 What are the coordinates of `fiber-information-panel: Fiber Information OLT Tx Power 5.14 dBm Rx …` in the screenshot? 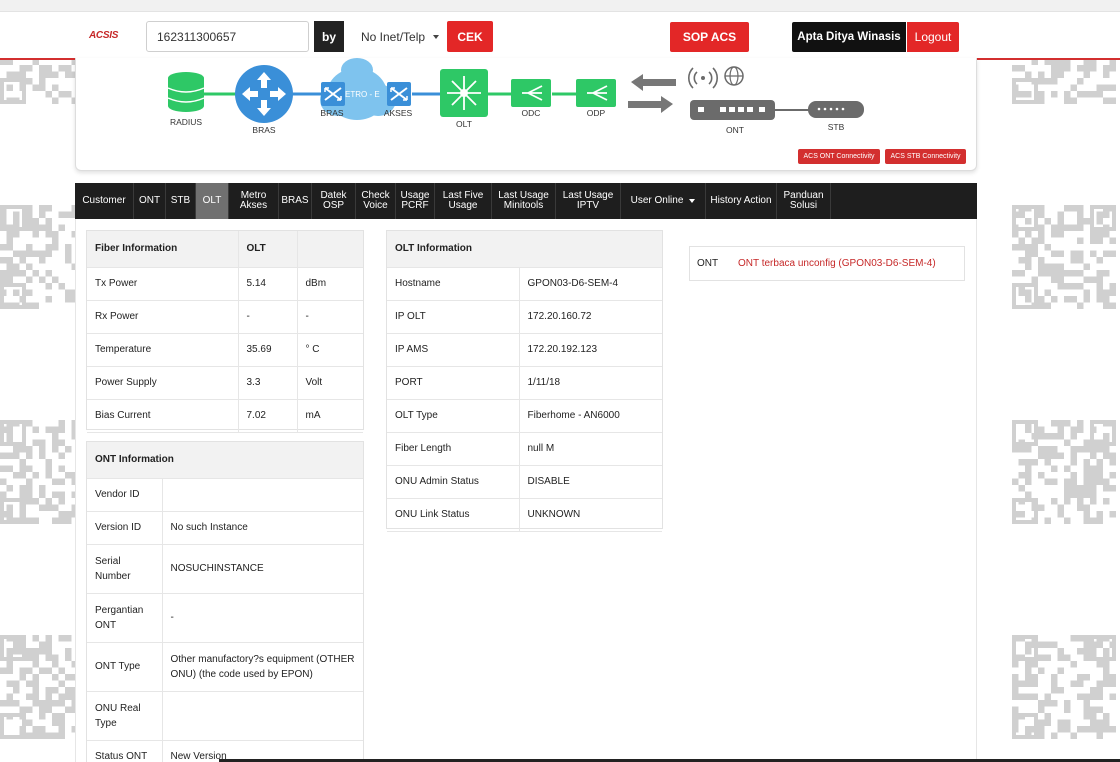 It's located at (225, 331).